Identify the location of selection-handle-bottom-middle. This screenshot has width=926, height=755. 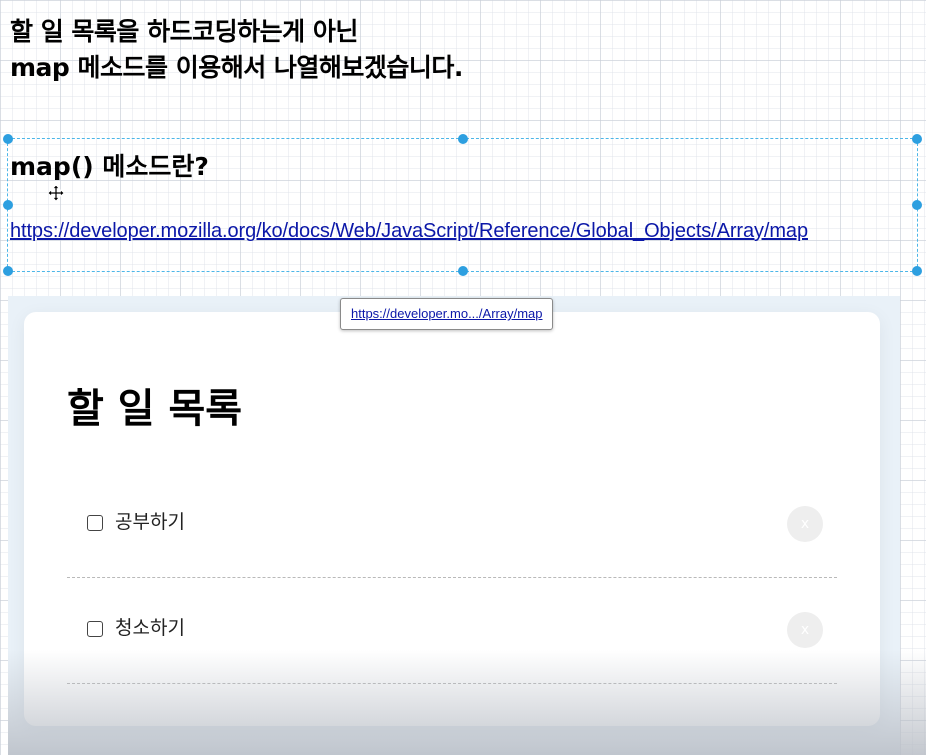
(462, 271).